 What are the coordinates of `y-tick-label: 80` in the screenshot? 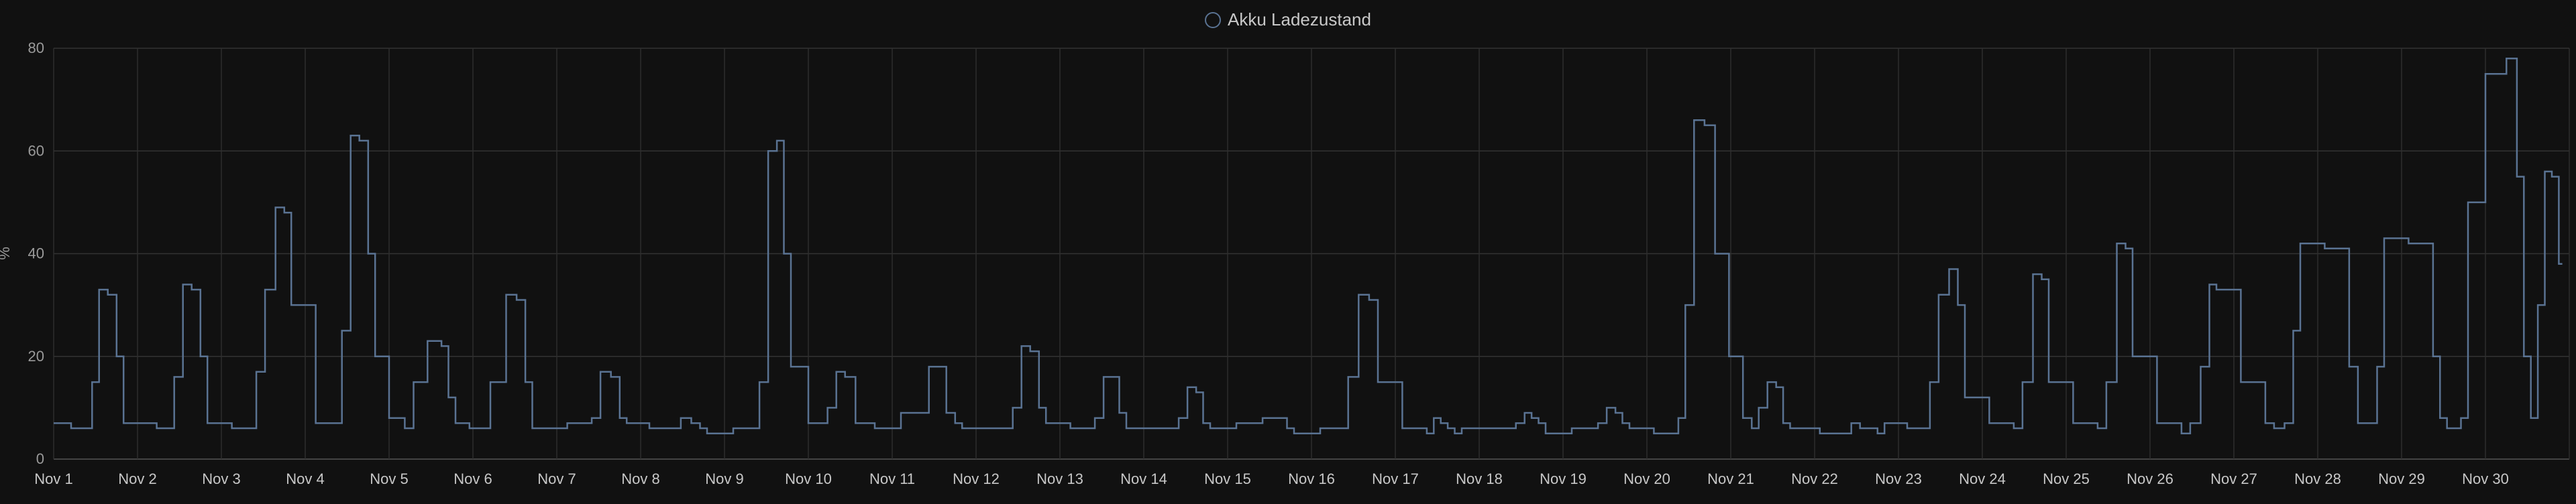 It's located at (36, 48).